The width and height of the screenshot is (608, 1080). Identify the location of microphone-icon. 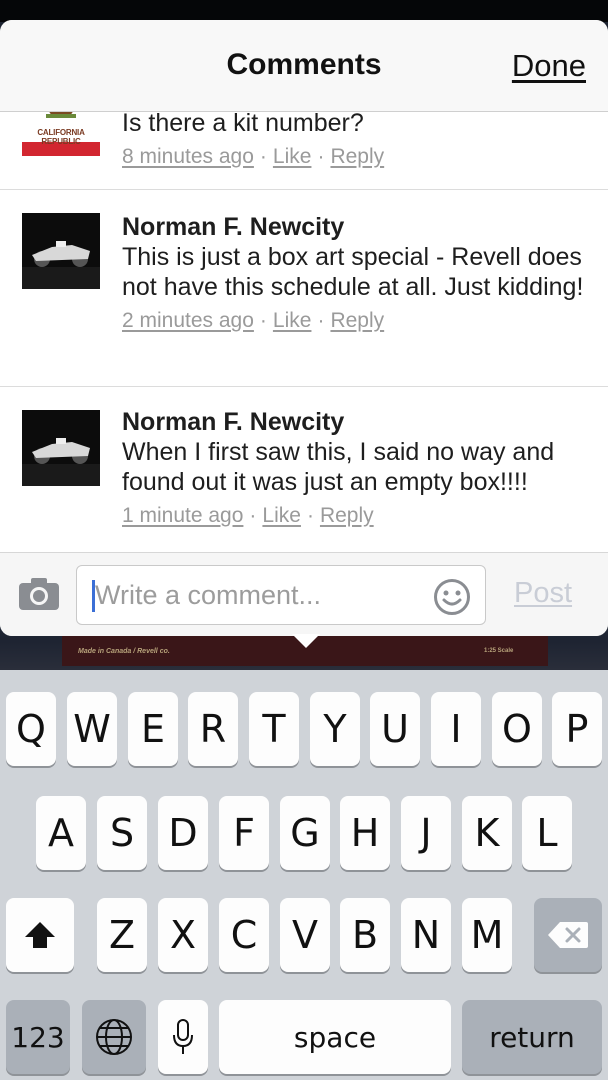
(183, 1036).